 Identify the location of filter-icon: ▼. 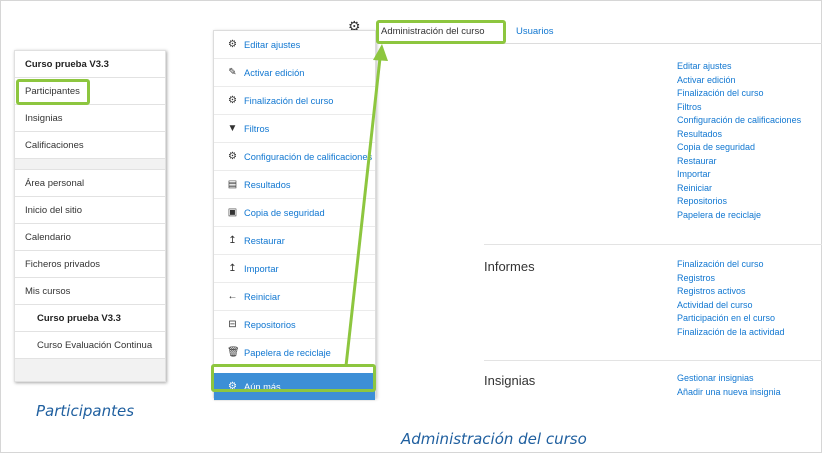
(232, 128).